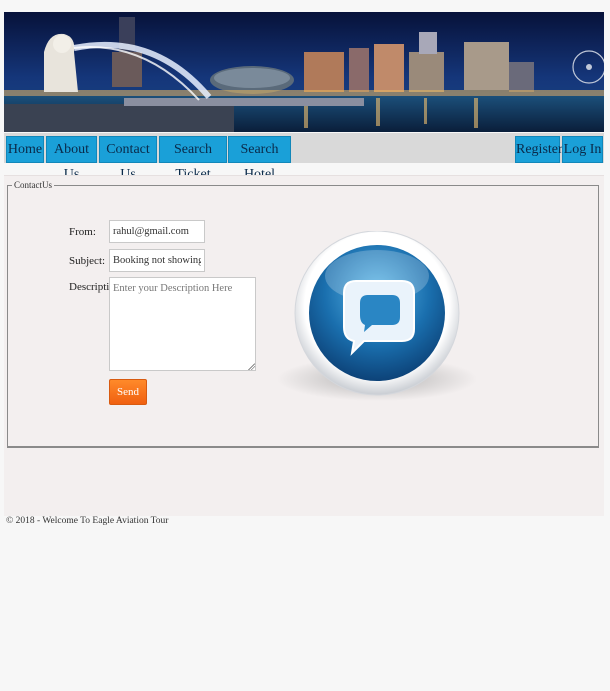 The image size is (610, 691). I want to click on textarea-resize-handle, so click(251, 366).